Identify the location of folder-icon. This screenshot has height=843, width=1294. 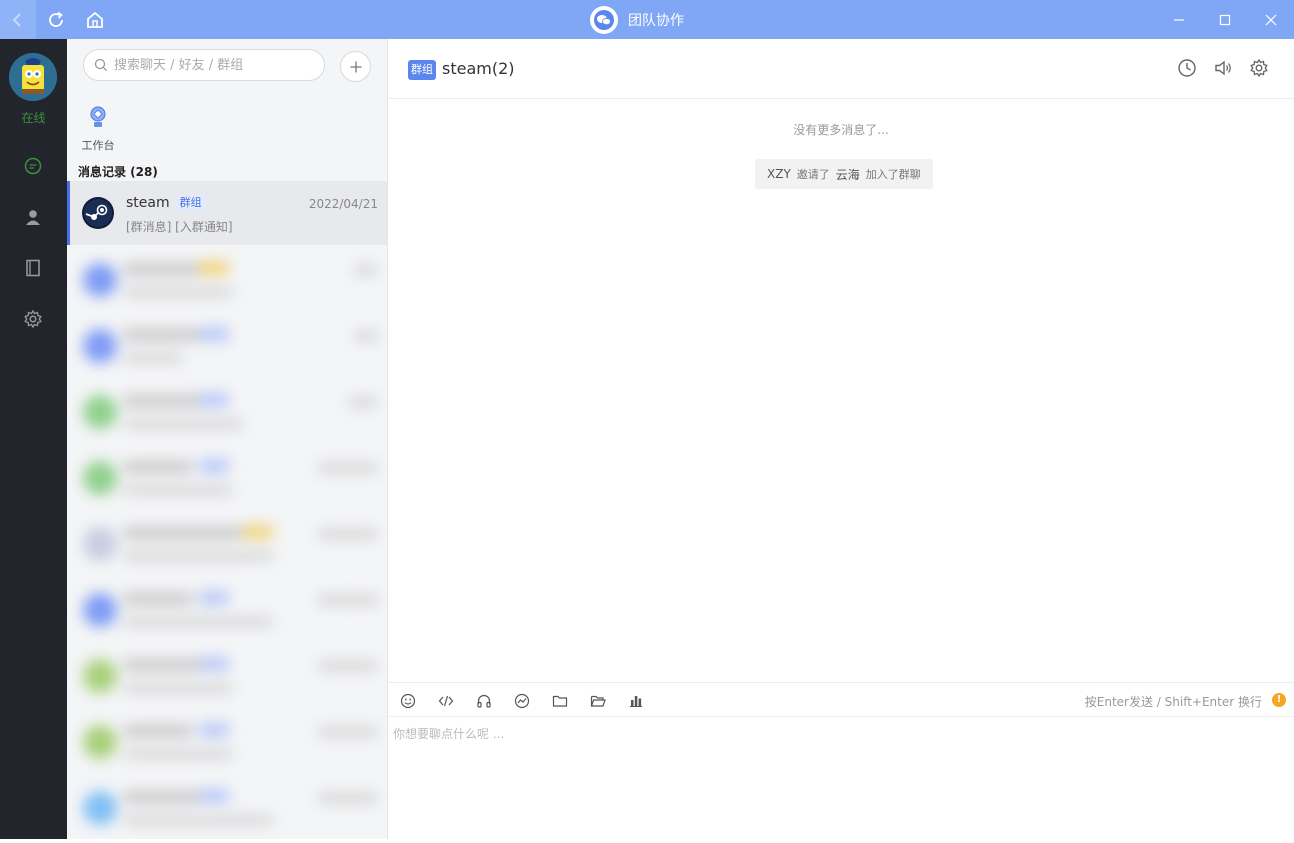
(560, 701).